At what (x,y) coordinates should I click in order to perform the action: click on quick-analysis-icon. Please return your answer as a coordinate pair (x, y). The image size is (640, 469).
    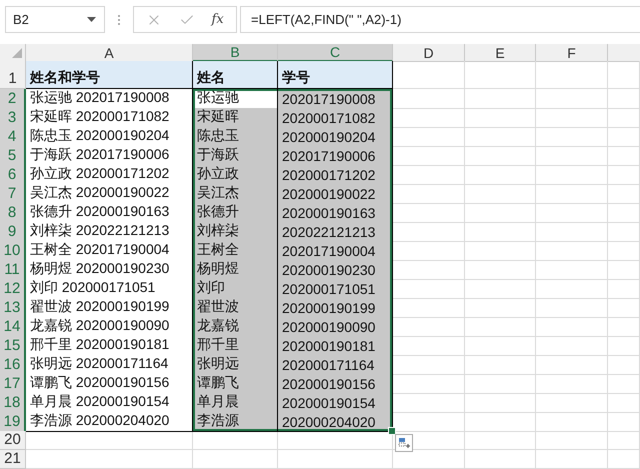
    Looking at the image, I should click on (404, 443).